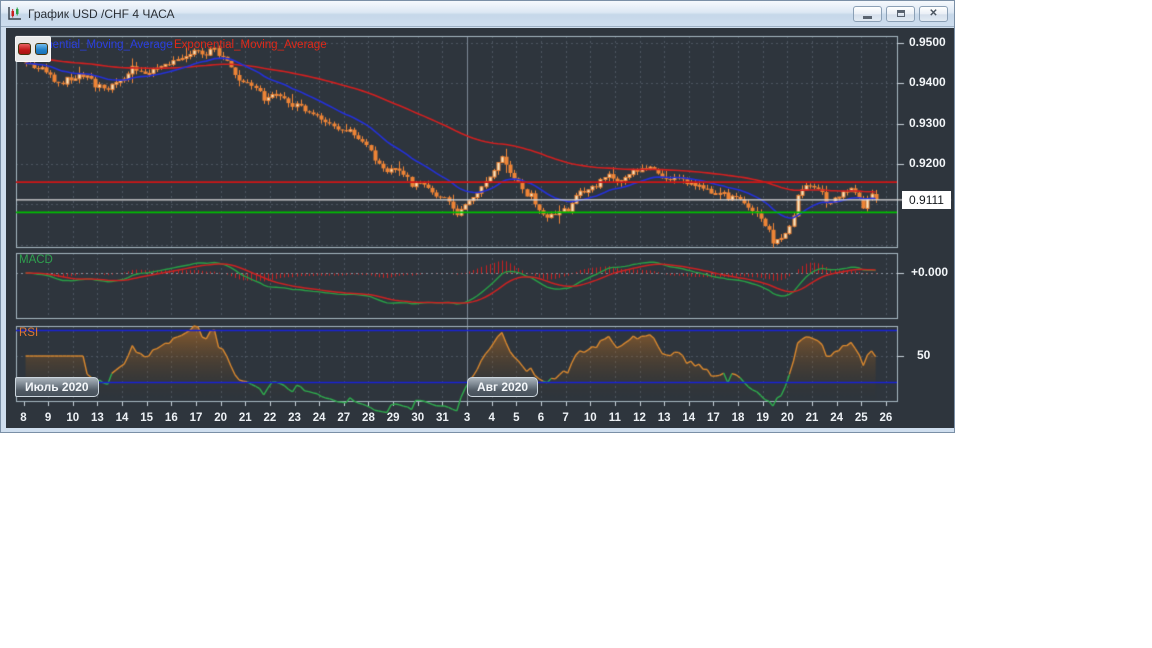  I want to click on time-axis-label: 26, so click(886, 418).